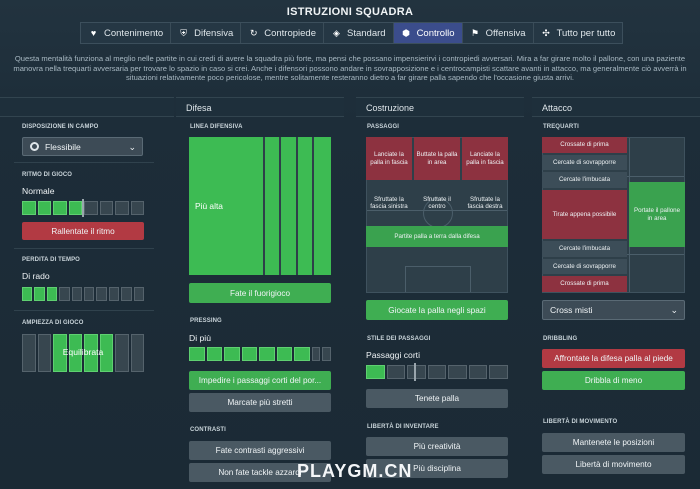 The image size is (700, 489). I want to click on dribble-less-button: Dribbla di meno, so click(613, 380).